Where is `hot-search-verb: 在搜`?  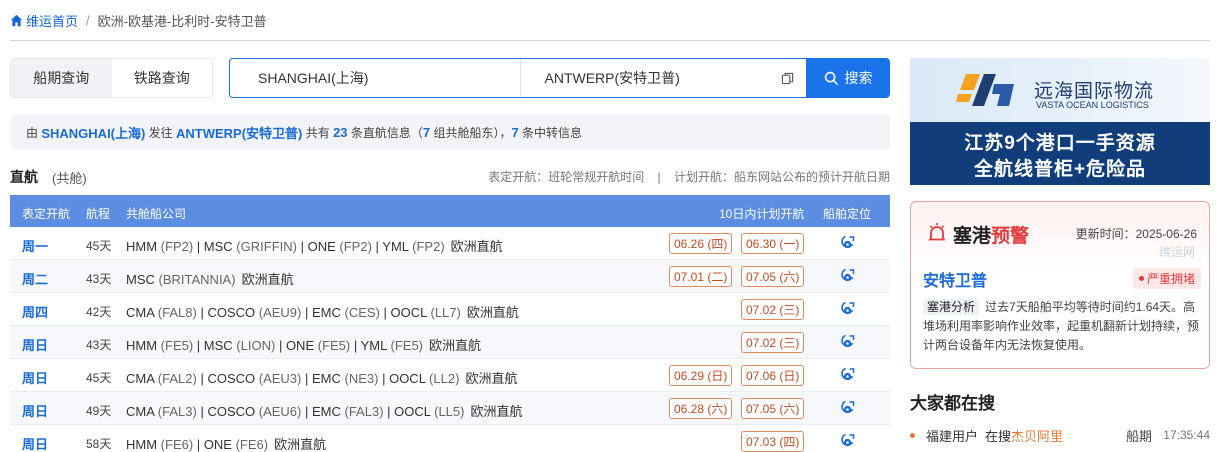
hot-search-verb: 在搜 is located at coordinates (998, 436).